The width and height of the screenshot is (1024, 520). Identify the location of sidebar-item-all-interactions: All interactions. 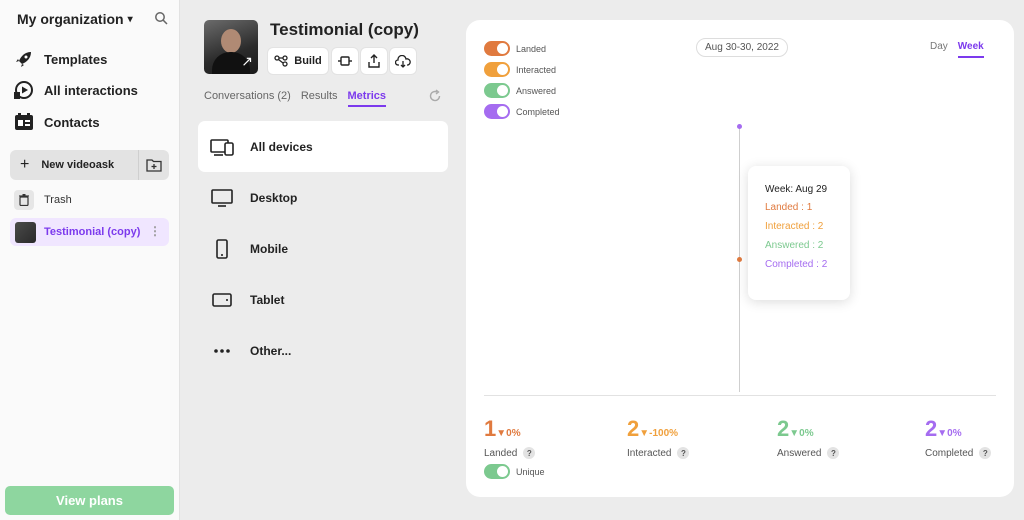
(76, 90).